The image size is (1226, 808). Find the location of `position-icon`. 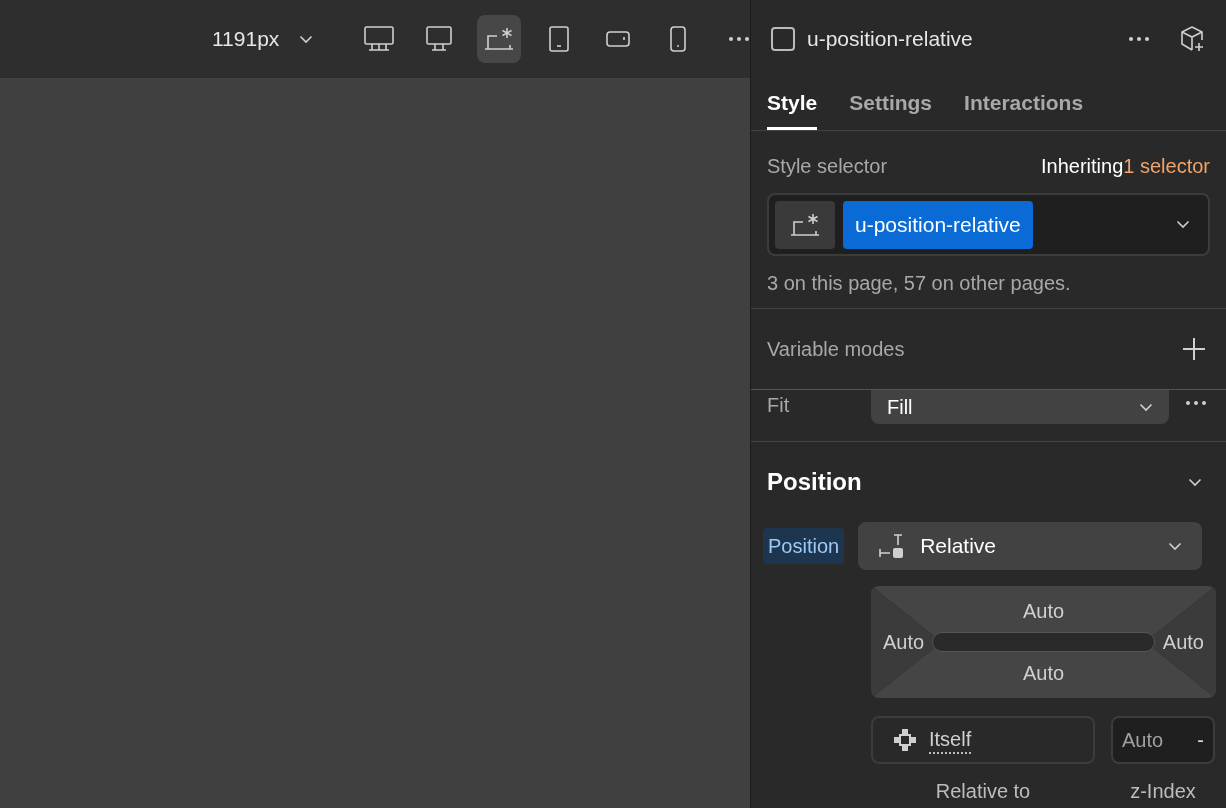

position-icon is located at coordinates (891, 546).